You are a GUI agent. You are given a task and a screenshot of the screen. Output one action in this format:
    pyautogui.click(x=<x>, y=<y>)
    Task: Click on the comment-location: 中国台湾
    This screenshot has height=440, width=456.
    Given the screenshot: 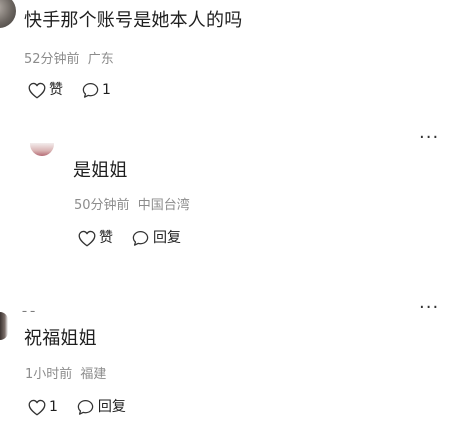 What is the action you would take?
    pyautogui.click(x=163, y=205)
    